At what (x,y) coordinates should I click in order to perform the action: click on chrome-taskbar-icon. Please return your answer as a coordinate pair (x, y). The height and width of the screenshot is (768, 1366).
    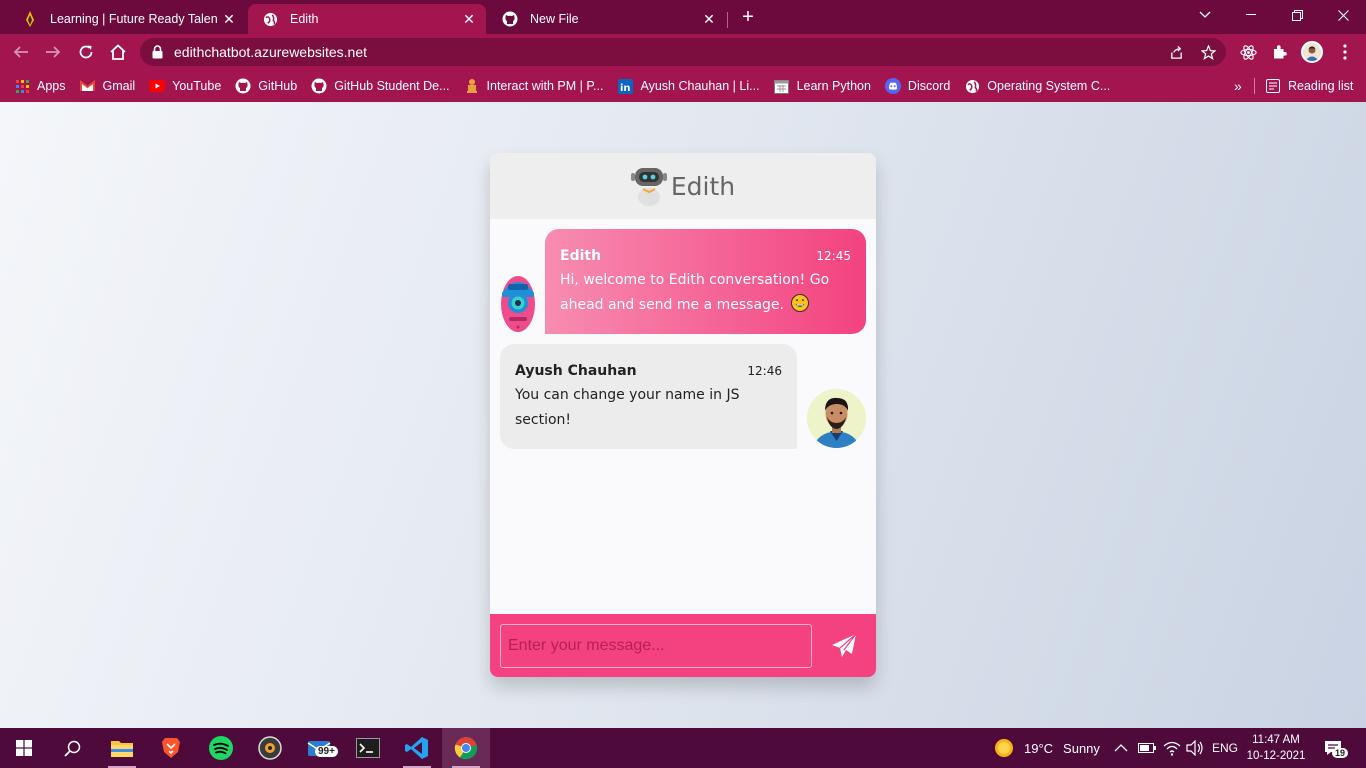
    Looking at the image, I should click on (466, 748).